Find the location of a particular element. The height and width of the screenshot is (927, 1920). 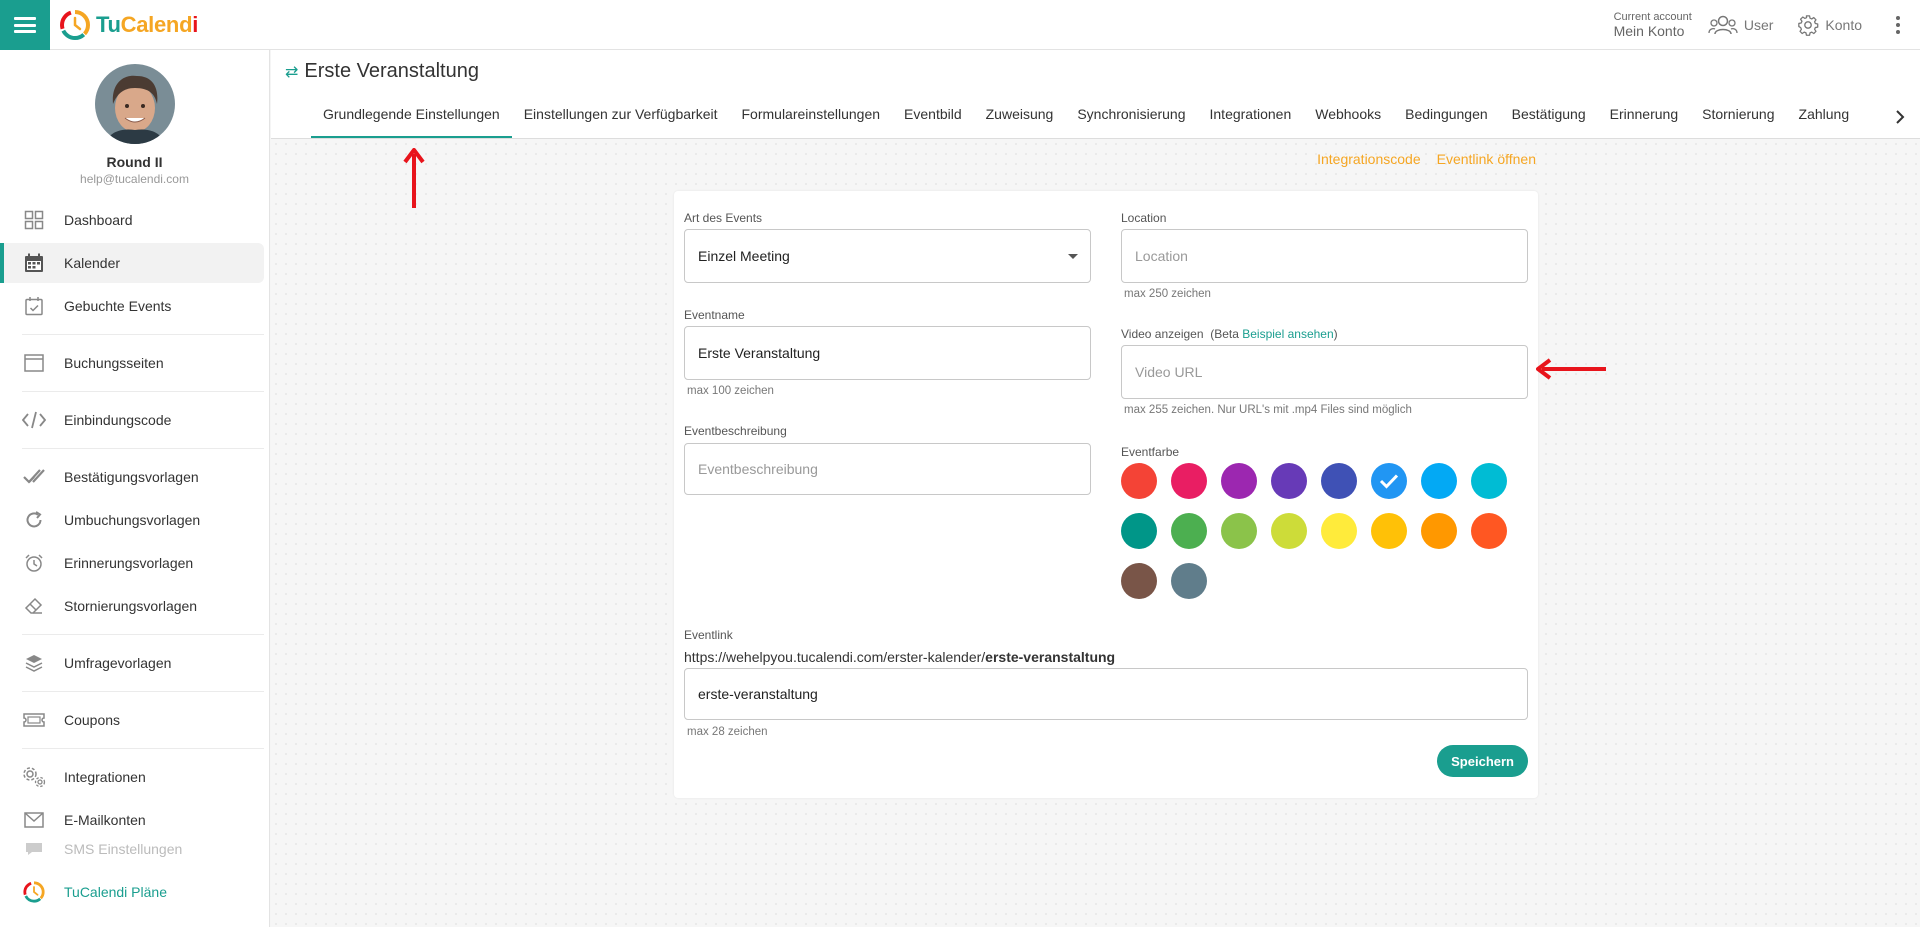

more-options-icon is located at coordinates (1898, 25).